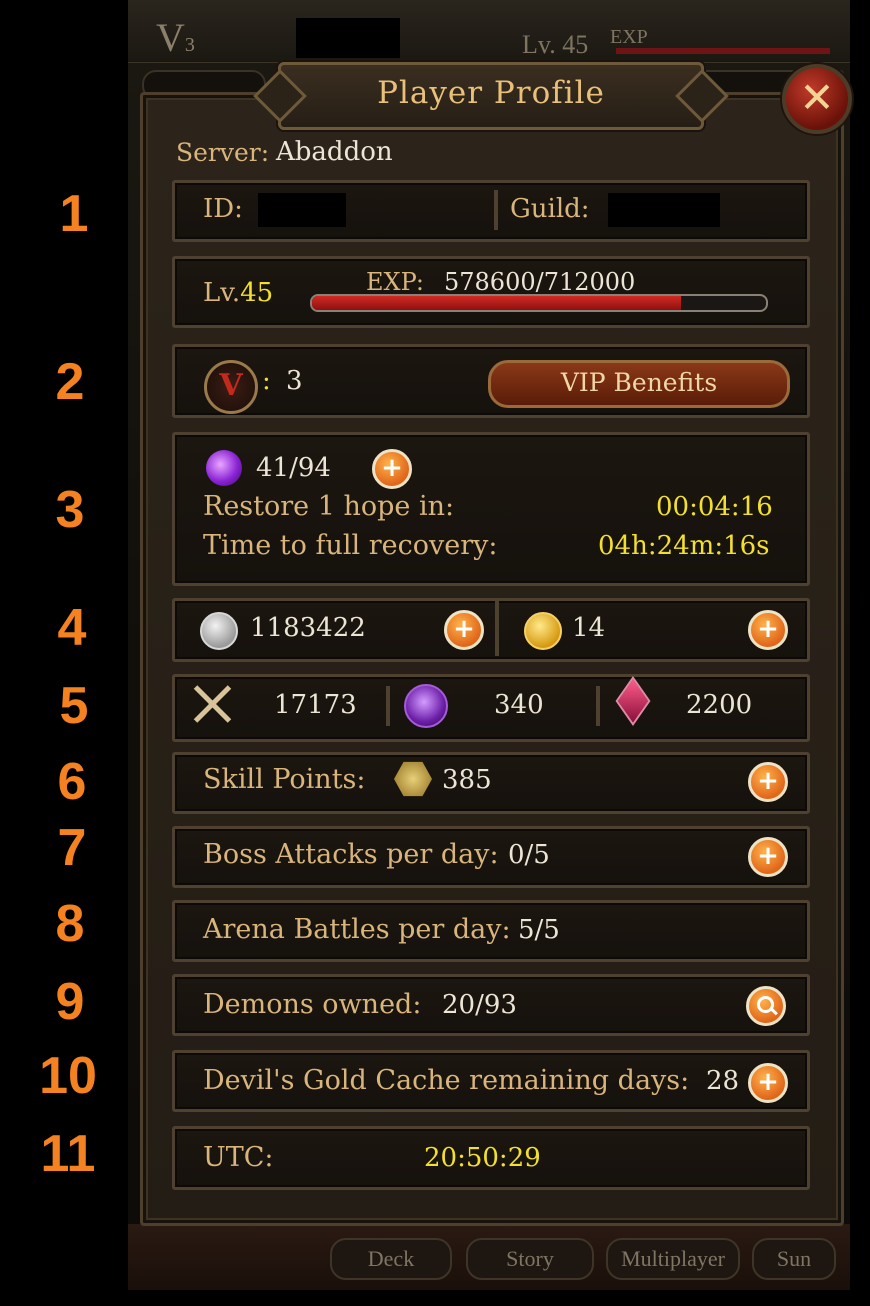 Image resolution: width=870 pixels, height=1306 pixels. I want to click on hope-orb-icon, so click(224, 468).